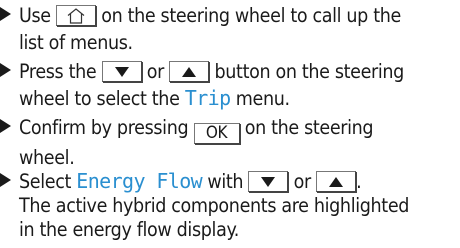  Describe the element at coordinates (129, 229) in the screenshot. I see `step-text: in the energy flow display.` at that location.